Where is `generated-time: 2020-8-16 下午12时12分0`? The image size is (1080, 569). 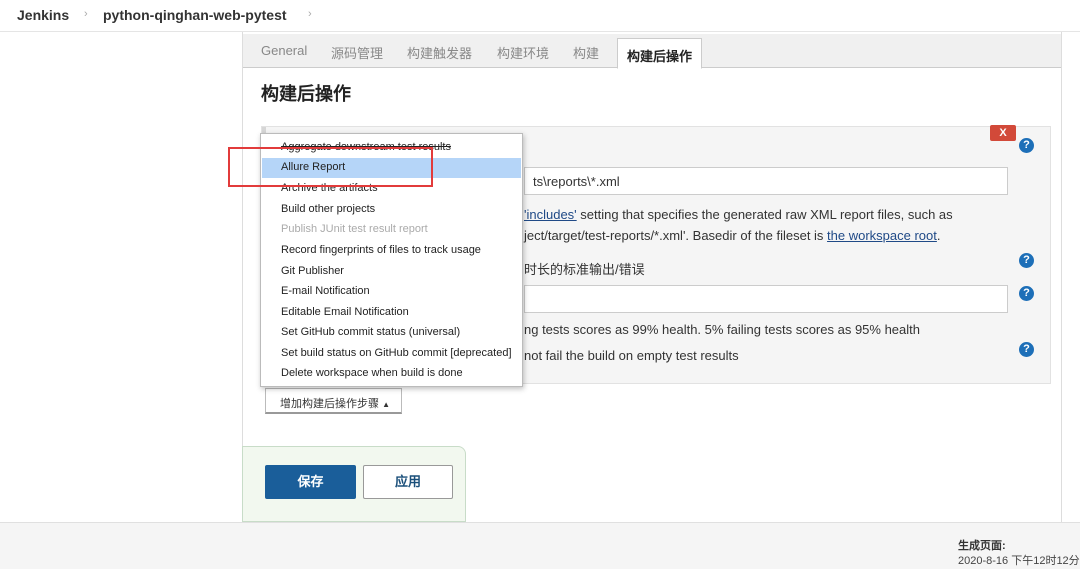
generated-time: 2020-8-16 下午12时12分0 is located at coordinates (1019, 561).